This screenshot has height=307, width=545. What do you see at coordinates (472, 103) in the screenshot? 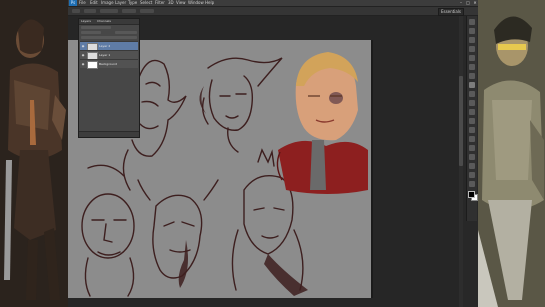
I see `history-brush-tool-icon` at bounding box center [472, 103].